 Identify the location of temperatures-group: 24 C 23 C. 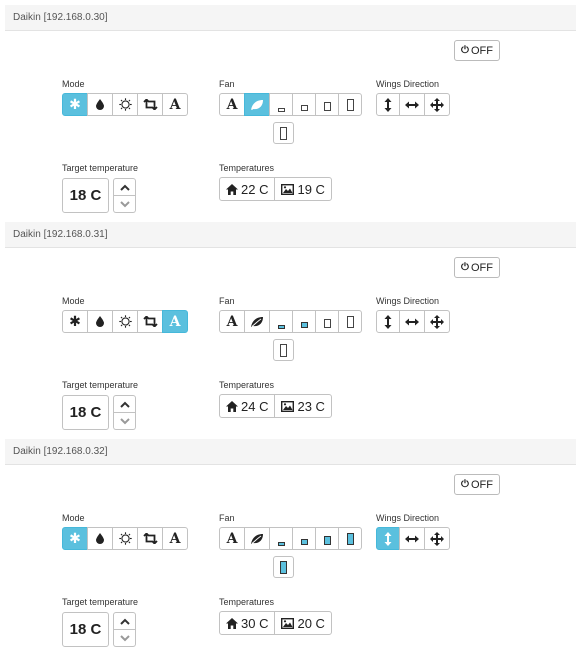
(275, 406).